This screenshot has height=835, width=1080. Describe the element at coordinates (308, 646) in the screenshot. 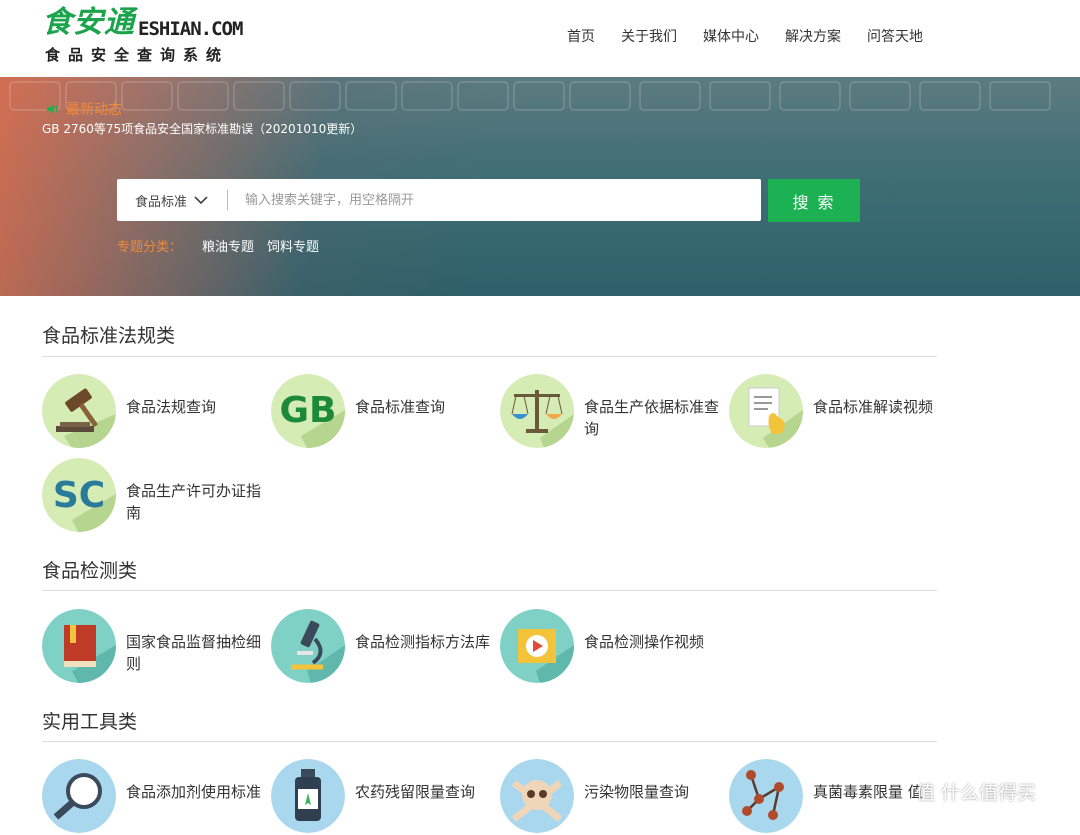

I see `microscope-icon` at that location.